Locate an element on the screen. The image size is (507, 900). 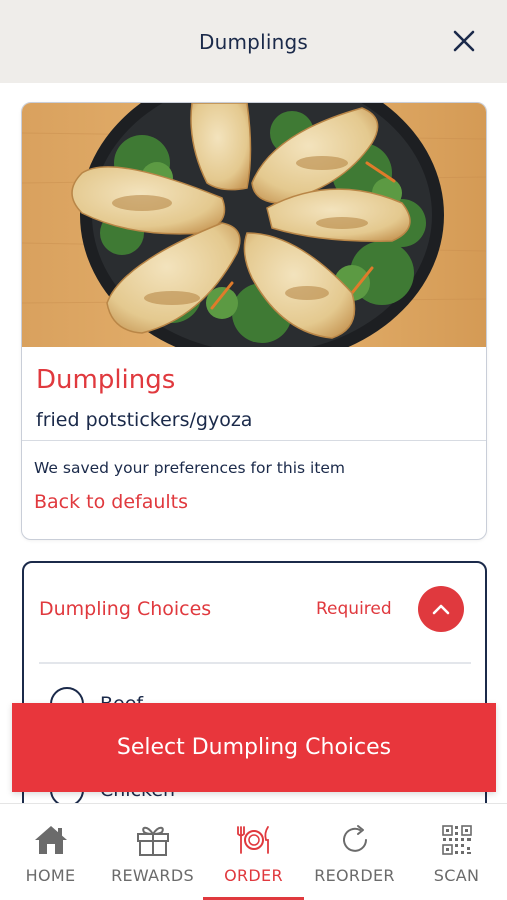
close-icon is located at coordinates (464, 41).